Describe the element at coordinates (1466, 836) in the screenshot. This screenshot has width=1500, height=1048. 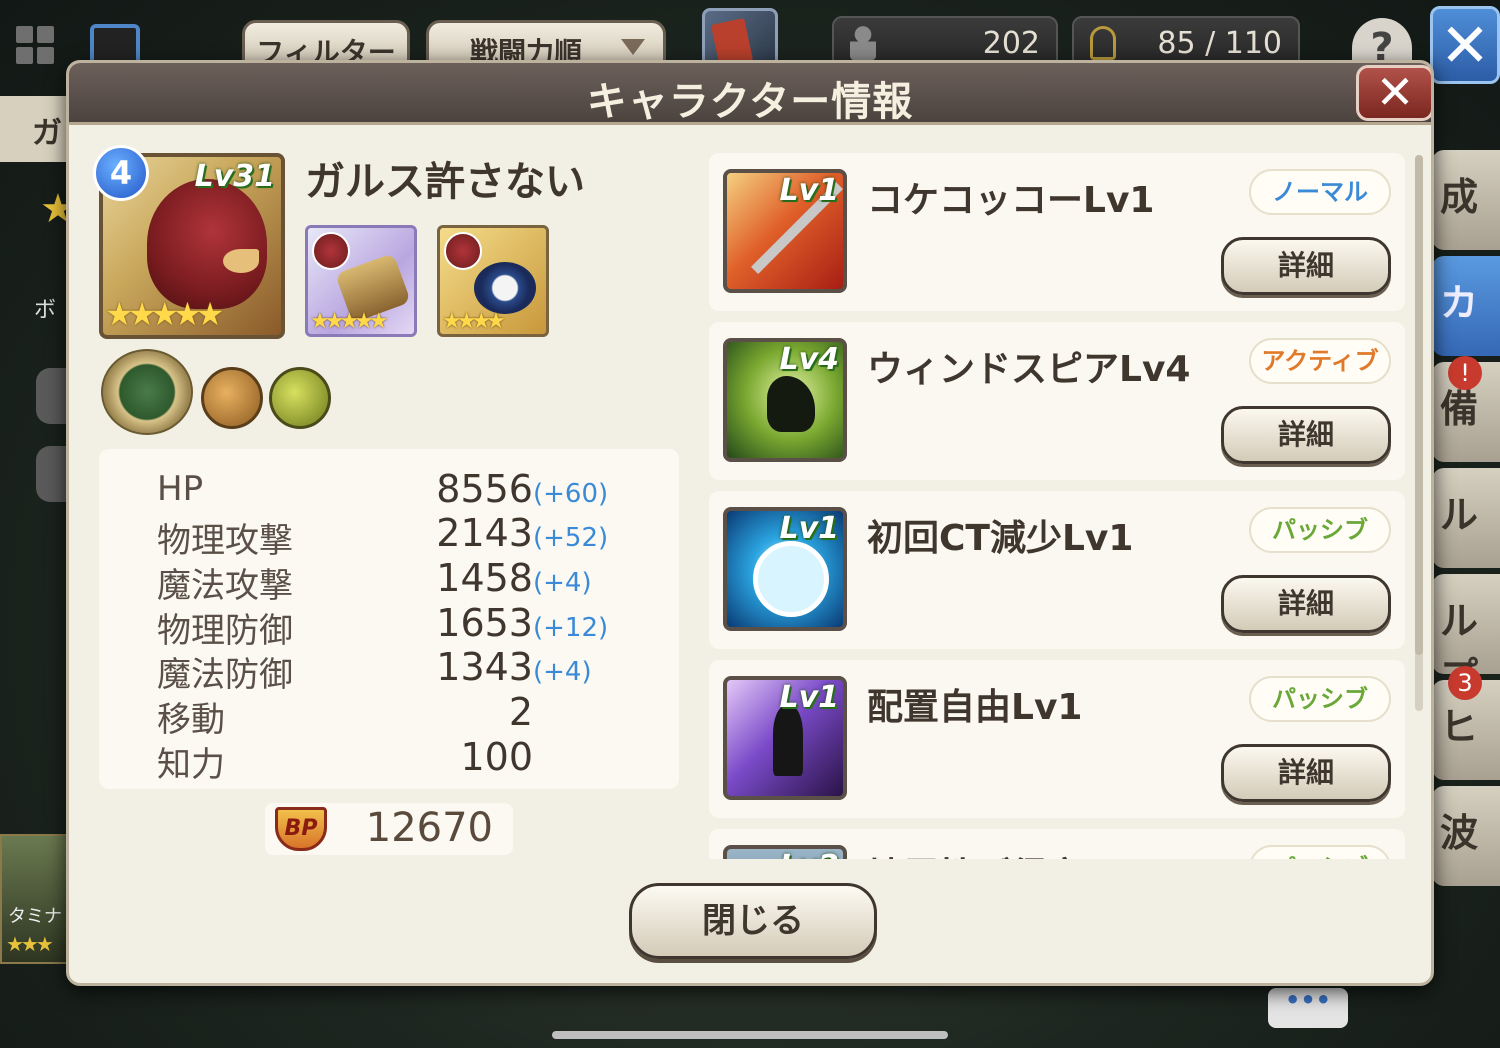
I see `side-button: 波` at that location.